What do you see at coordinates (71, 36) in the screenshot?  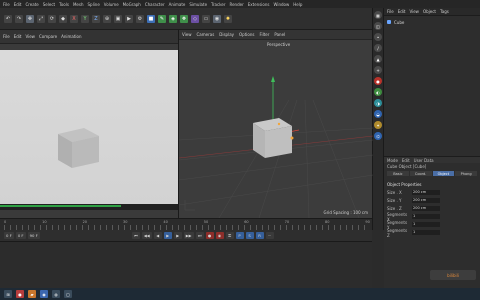 I see `pv-menu-animation: Animation` at bounding box center [71, 36].